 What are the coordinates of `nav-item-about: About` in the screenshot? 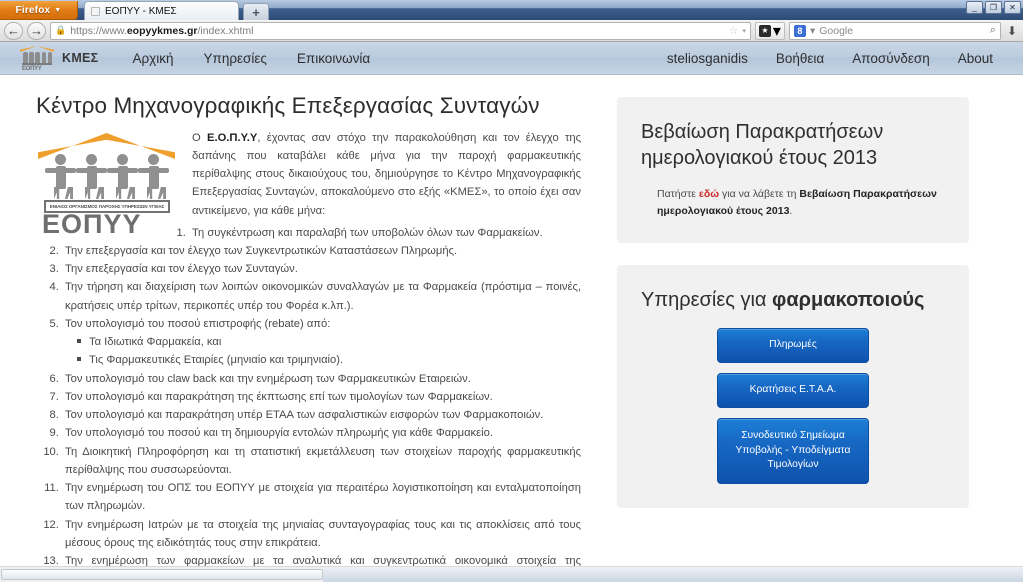 It's located at (975, 58).